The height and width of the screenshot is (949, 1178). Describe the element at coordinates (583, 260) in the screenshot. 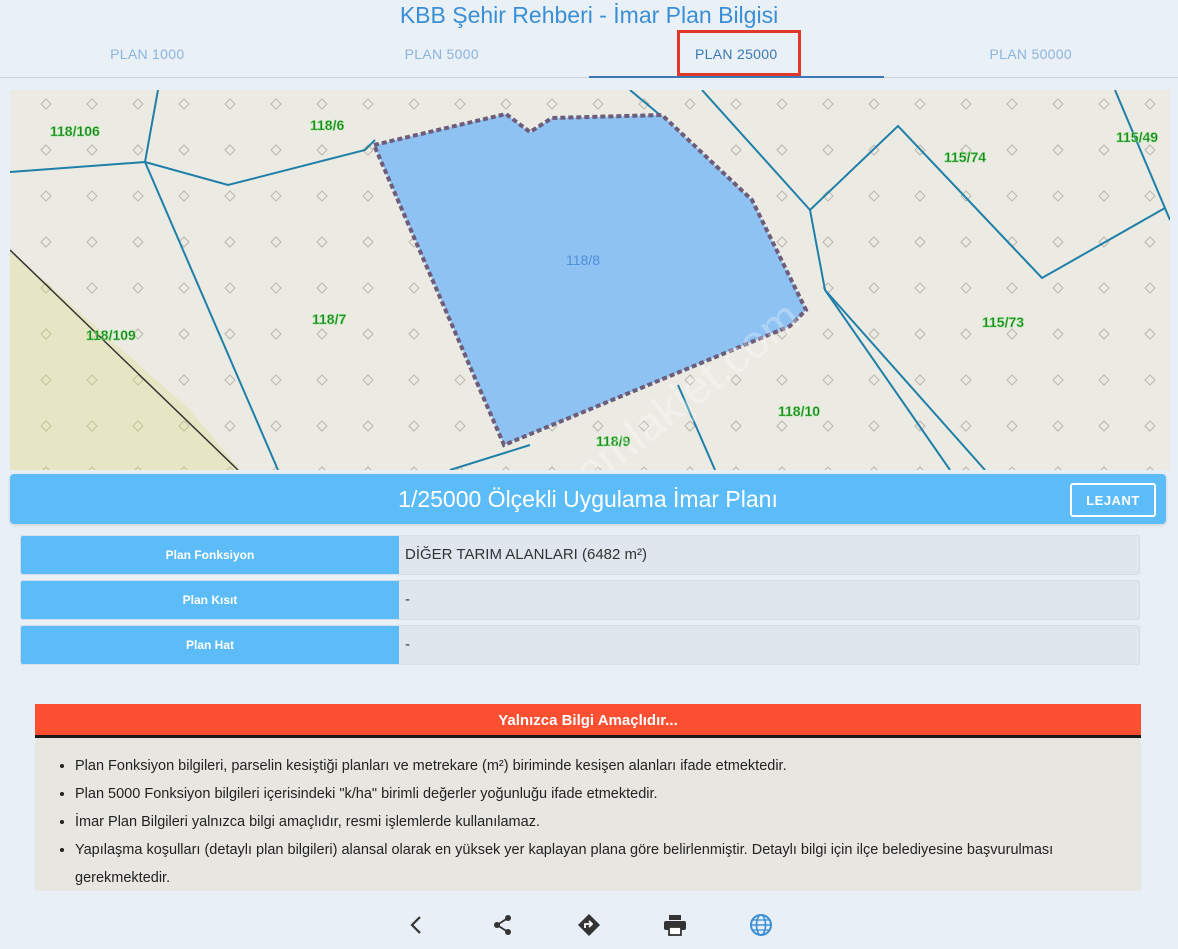

I see `parcel-label-selected: 118/8` at that location.